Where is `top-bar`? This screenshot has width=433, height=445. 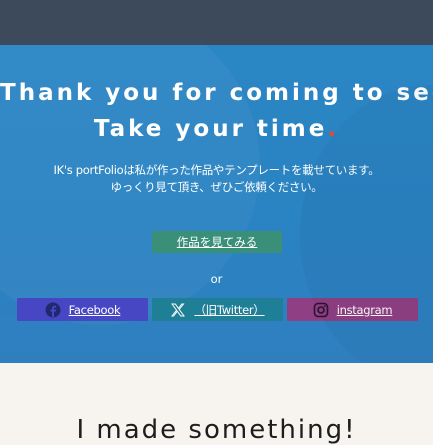
top-bar is located at coordinates (216, 22).